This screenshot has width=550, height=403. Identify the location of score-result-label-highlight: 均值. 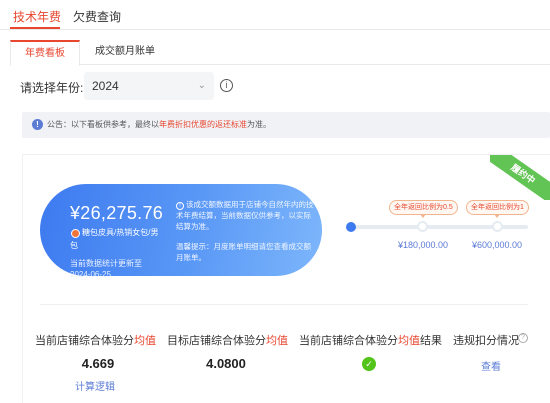
(409, 341).